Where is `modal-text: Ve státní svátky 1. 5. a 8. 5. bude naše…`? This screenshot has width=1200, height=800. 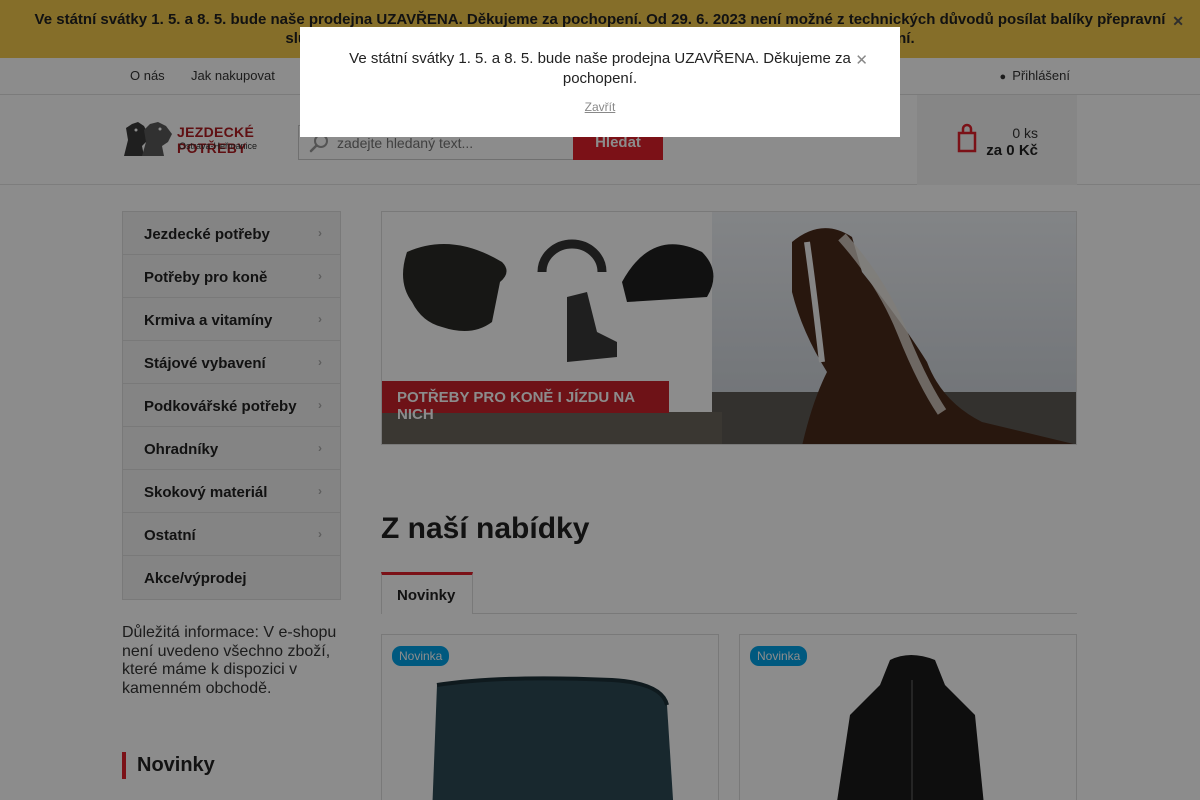
modal-text: Ve státní svátky 1. 5. a 8. 5. bude naše… is located at coordinates (600, 68).